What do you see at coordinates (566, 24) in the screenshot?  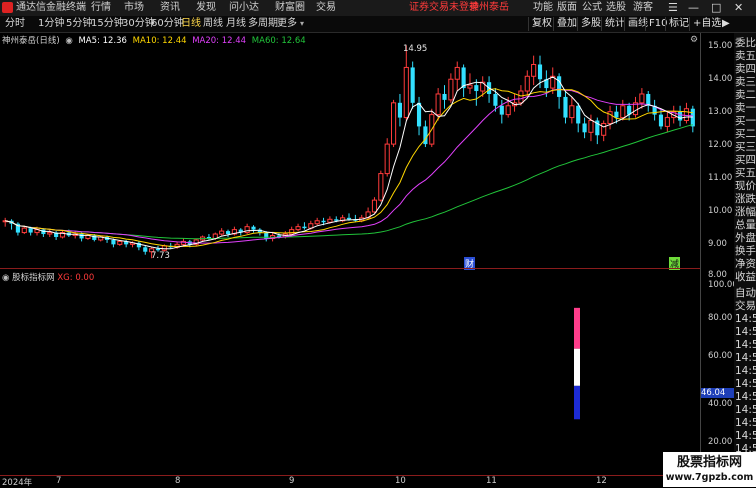 I see `overlay-button: 叠加` at bounding box center [566, 24].